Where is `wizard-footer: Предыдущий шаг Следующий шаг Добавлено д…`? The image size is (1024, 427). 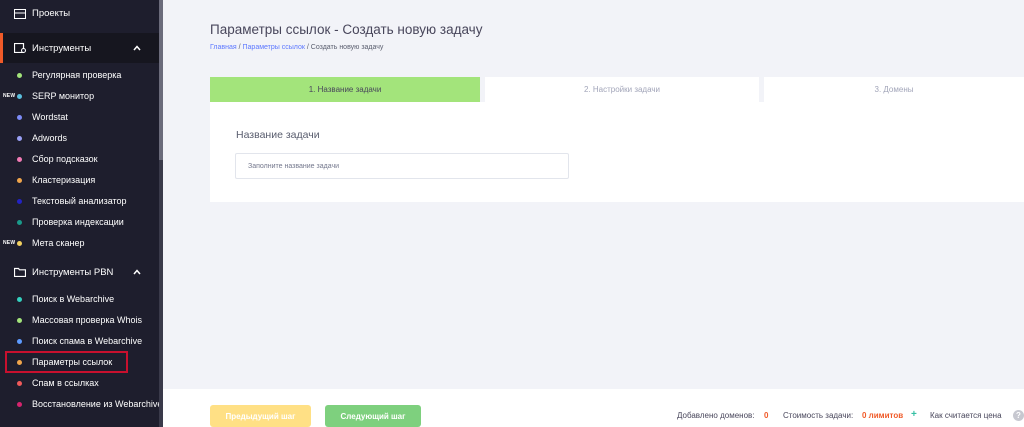 wizard-footer: Предыдущий шаг Следующий шаг Добавлено д… is located at coordinates (593, 408).